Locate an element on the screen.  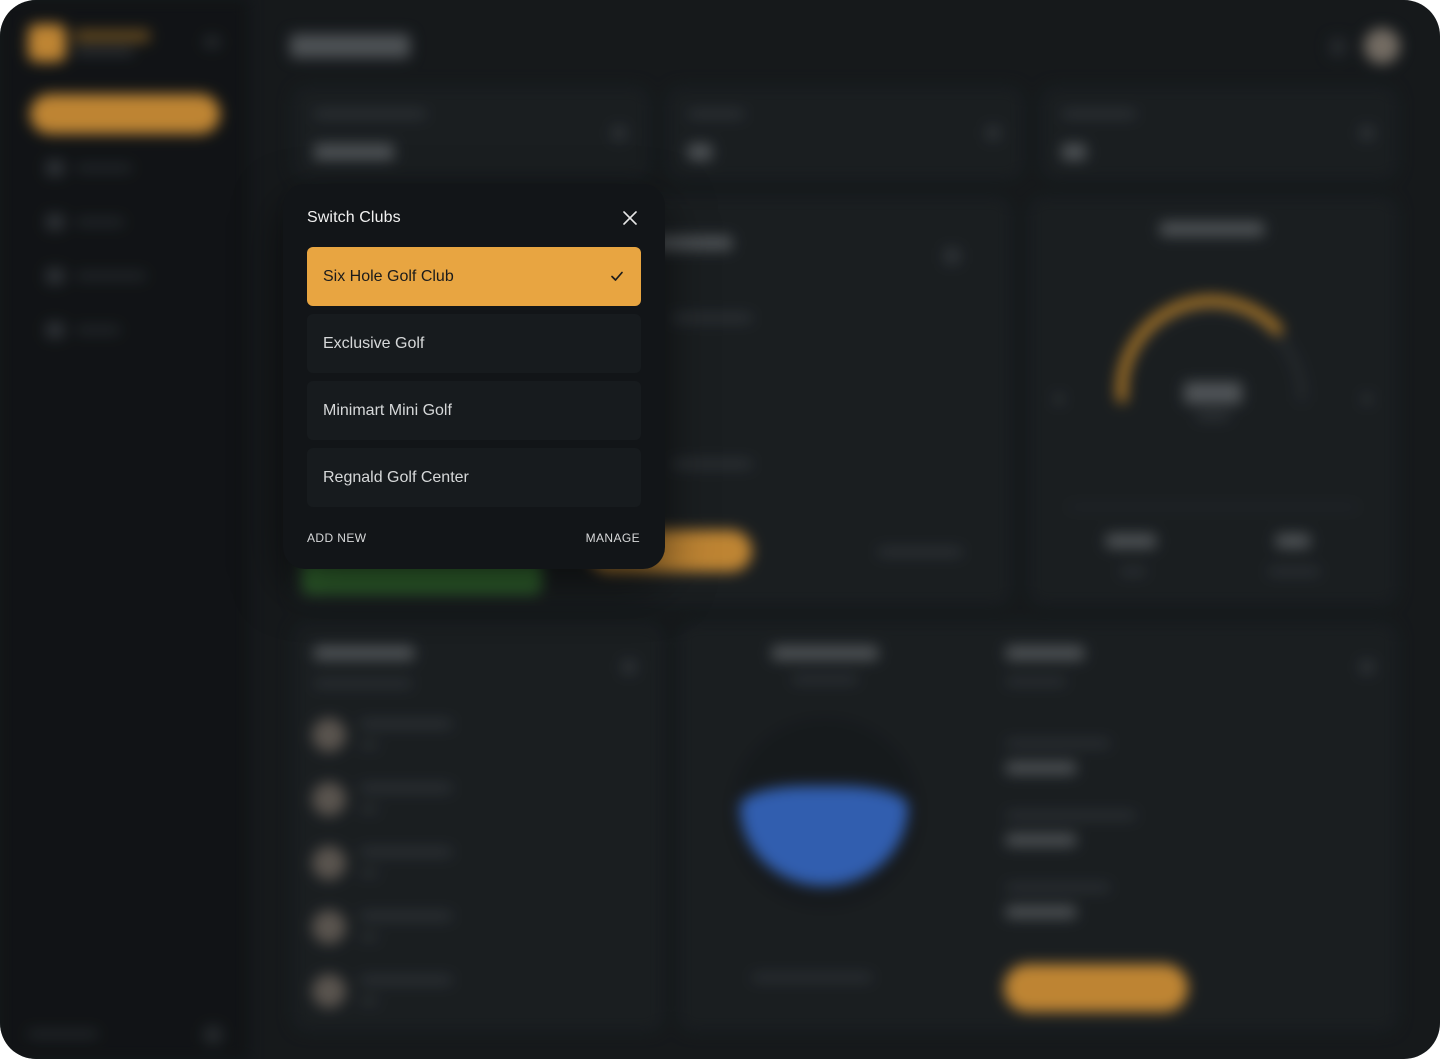
close-button is located at coordinates (630, 218).